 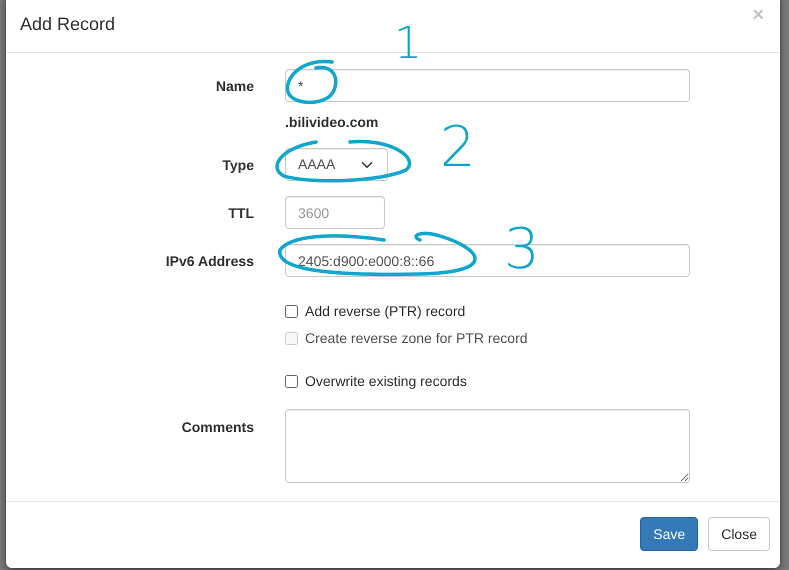 I want to click on checkbox-label: Overwrite existing records, so click(x=386, y=381).